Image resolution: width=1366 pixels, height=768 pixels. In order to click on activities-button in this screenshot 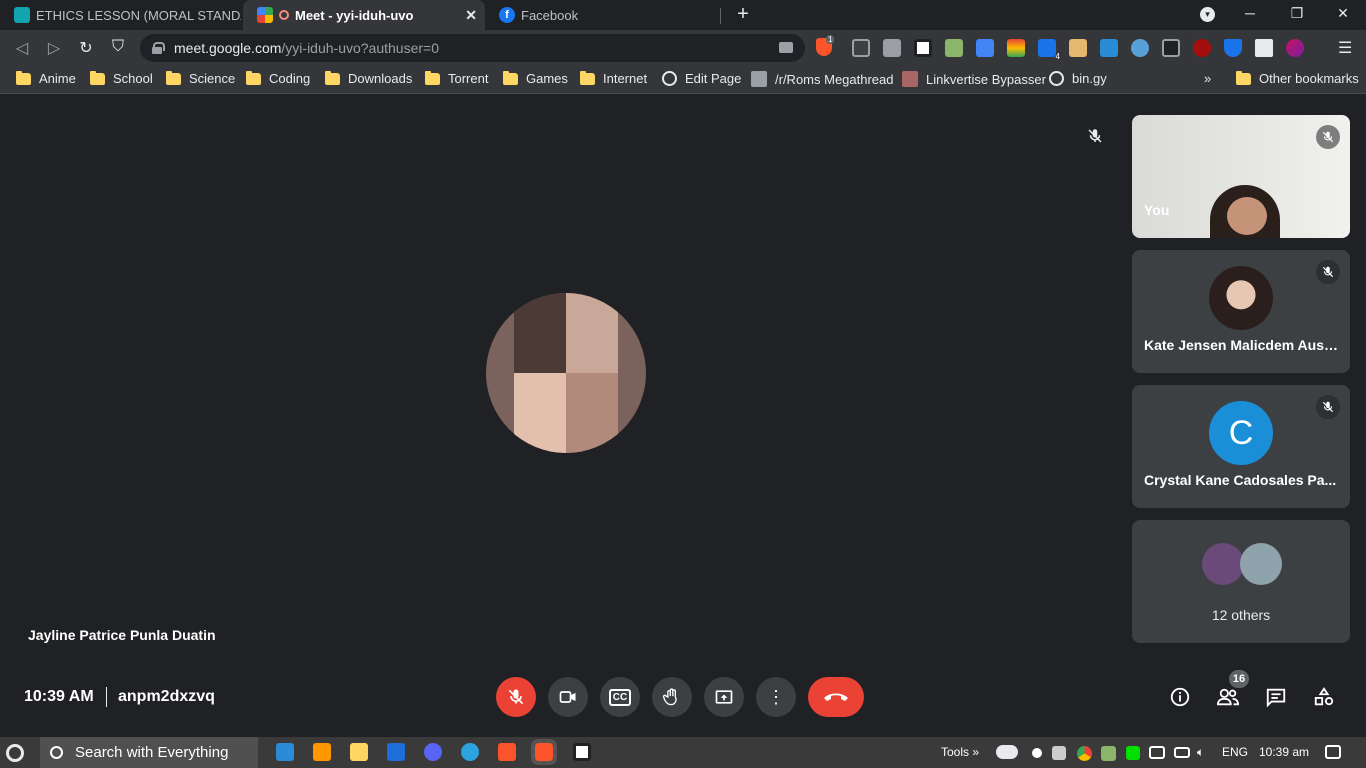, I will do `click(1324, 697)`.